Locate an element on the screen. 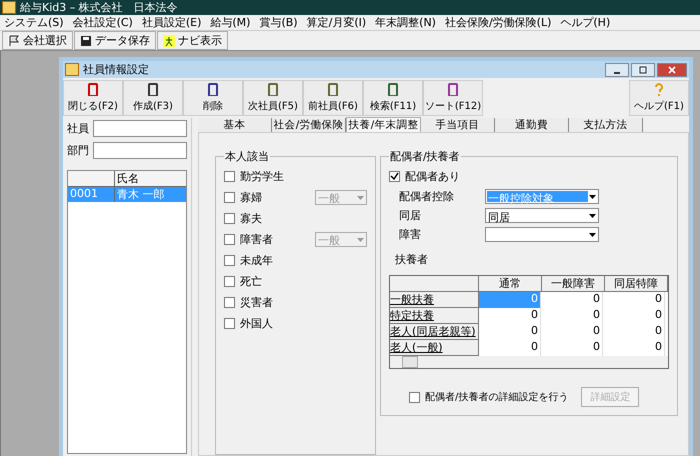 The image size is (700, 456). group-title: 本人該当 is located at coordinates (247, 156).